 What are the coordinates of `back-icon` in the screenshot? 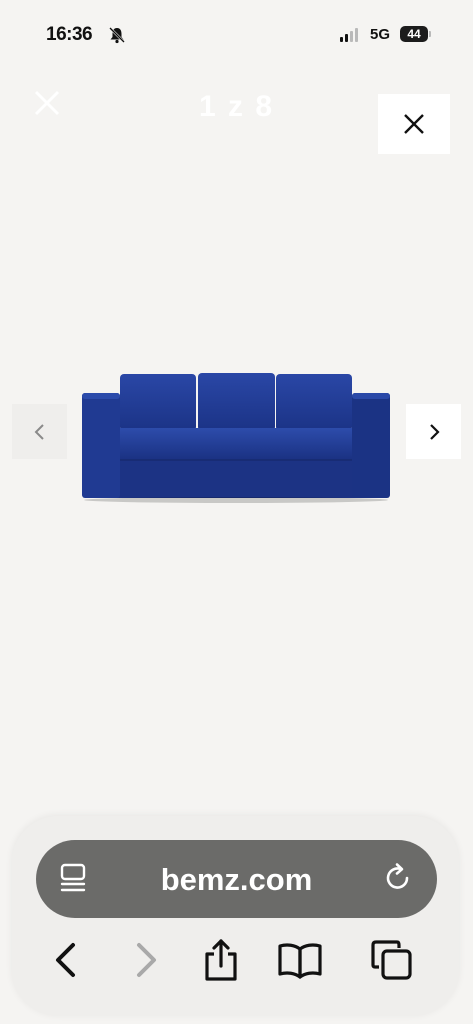 It's located at (65, 960).